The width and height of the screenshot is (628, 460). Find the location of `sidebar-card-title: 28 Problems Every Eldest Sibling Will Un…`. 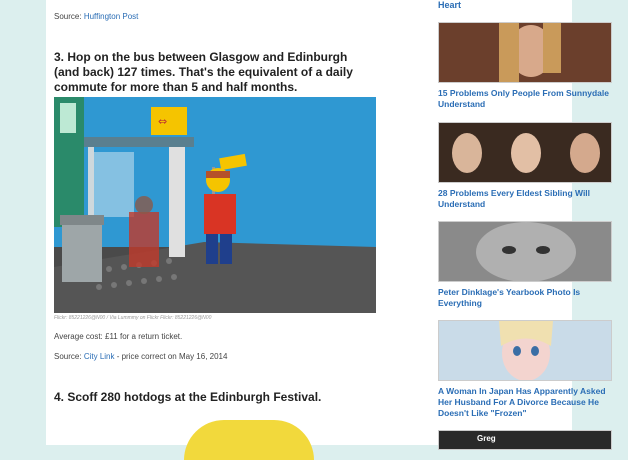

sidebar-card-title: 28 Problems Every Eldest Sibling Will Un… is located at coordinates (525, 199).